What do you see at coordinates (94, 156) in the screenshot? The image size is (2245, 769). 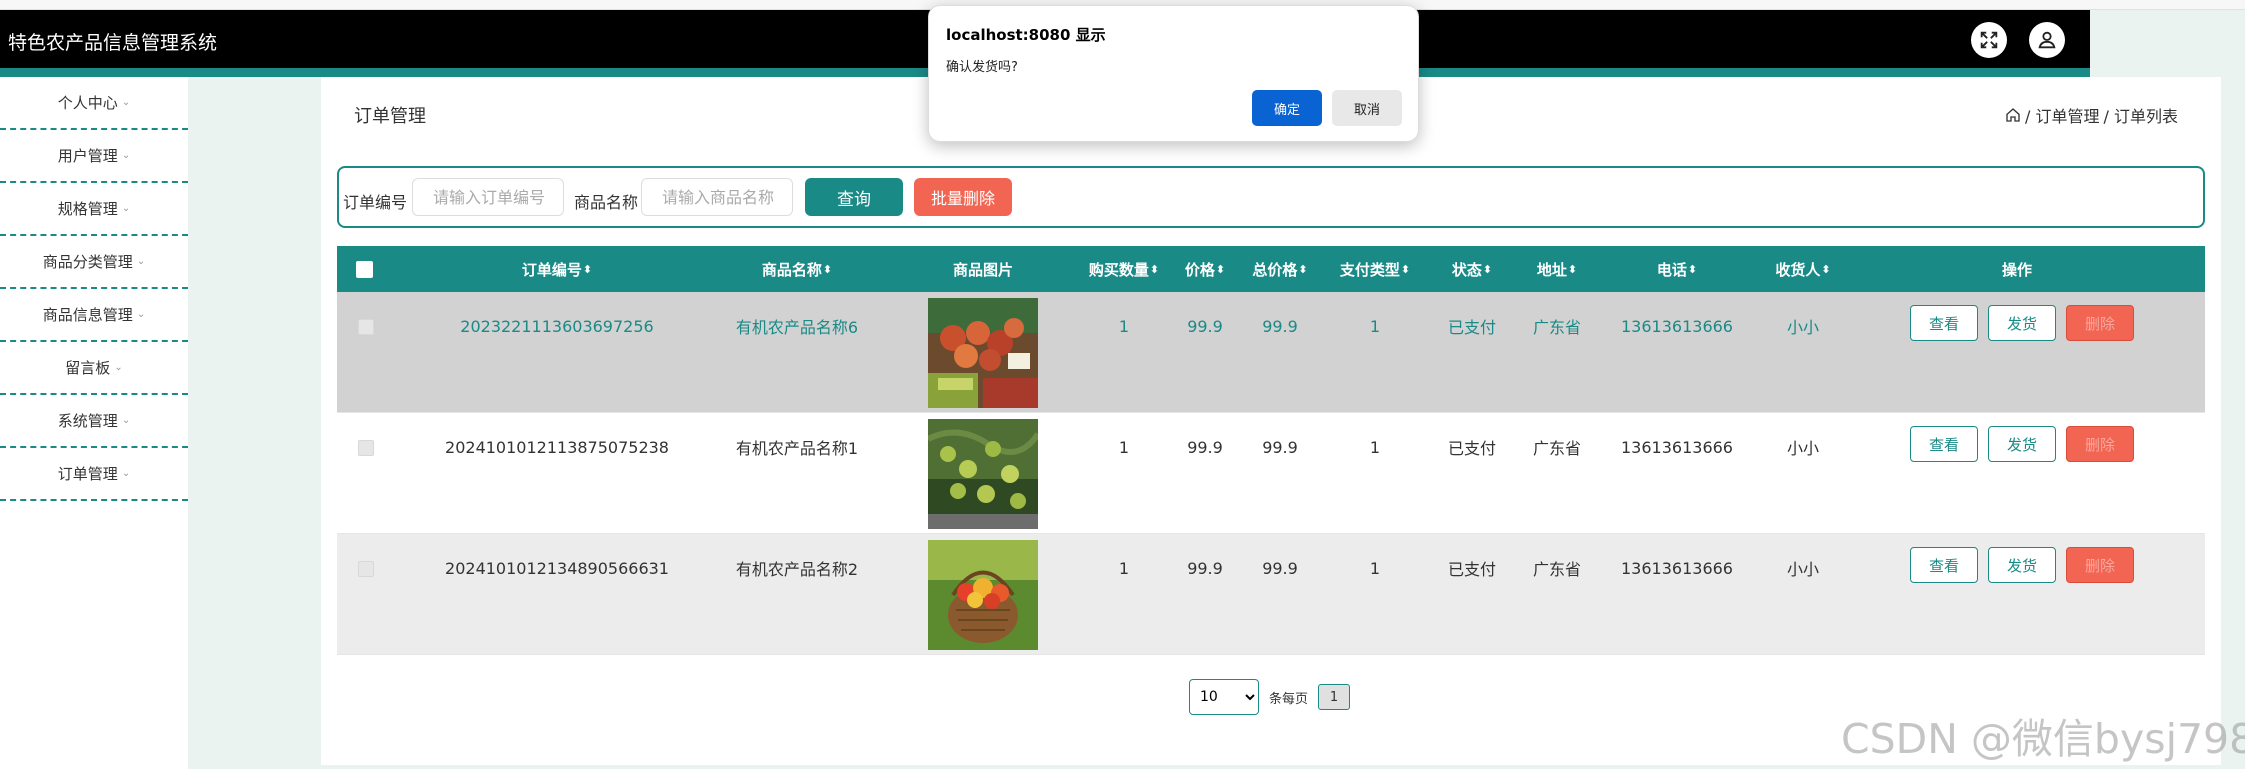 I see `sidebar-item-user-management: 用户管理 ⌄` at bounding box center [94, 156].